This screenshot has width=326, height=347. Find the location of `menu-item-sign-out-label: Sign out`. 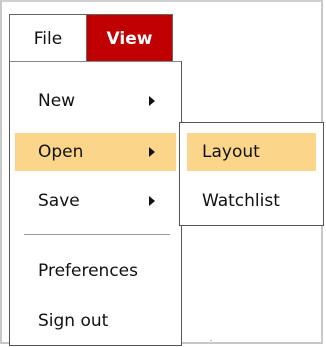

menu-item-sign-out-label: Sign out is located at coordinates (73, 321).